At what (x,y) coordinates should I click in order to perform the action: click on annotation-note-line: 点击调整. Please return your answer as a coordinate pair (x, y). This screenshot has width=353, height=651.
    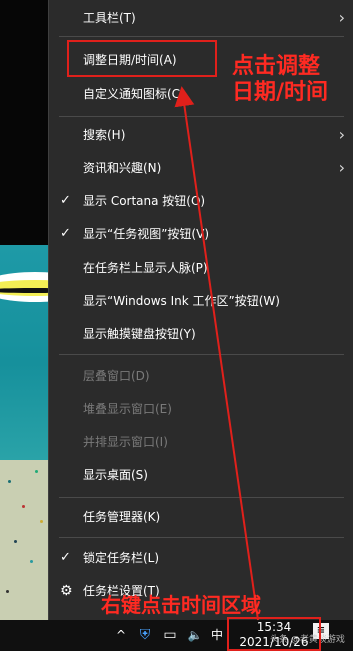
    Looking at the image, I should click on (276, 66).